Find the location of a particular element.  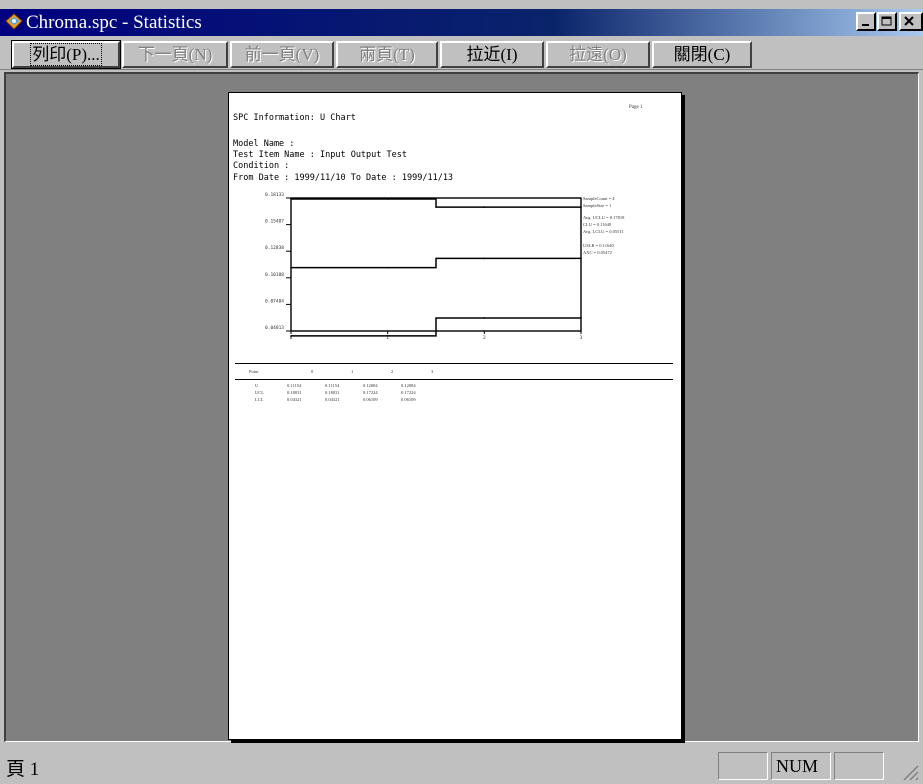

close-preview-button: 關閉(C) is located at coordinates (702, 54).